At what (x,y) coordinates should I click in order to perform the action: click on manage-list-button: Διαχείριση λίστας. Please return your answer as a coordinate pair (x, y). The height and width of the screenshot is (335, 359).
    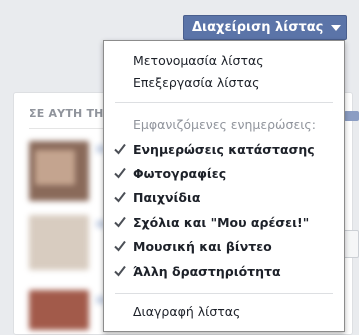
    Looking at the image, I should click on (265, 27).